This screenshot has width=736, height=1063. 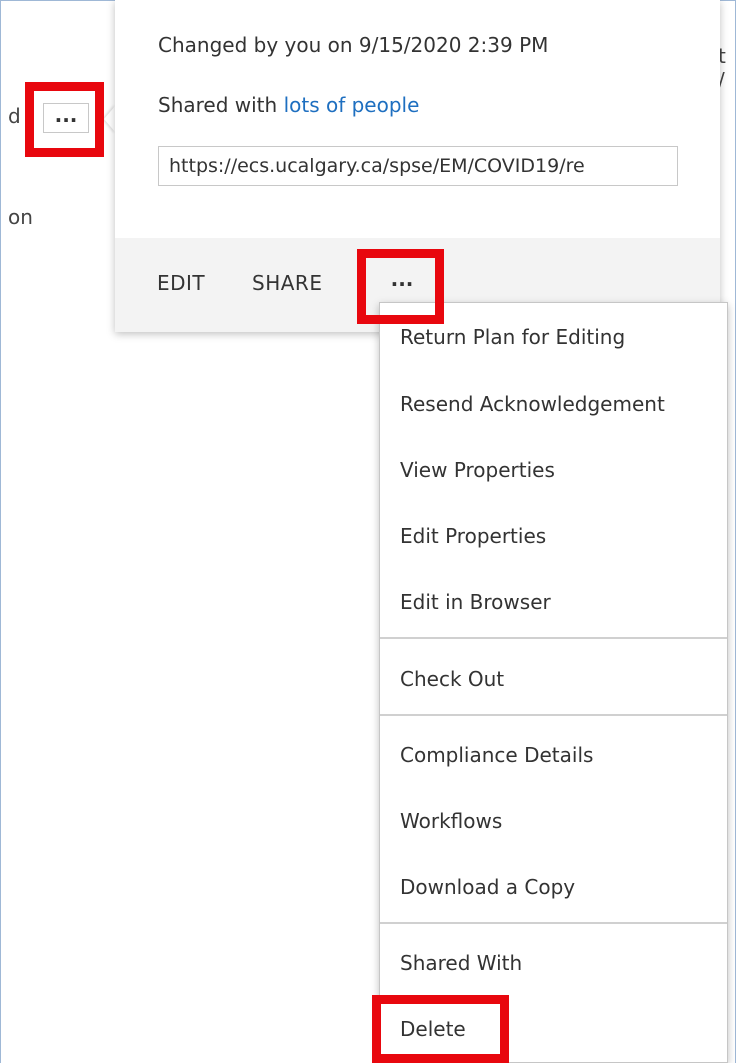 I want to click on background-row-text: t /, so click(x=722, y=68).